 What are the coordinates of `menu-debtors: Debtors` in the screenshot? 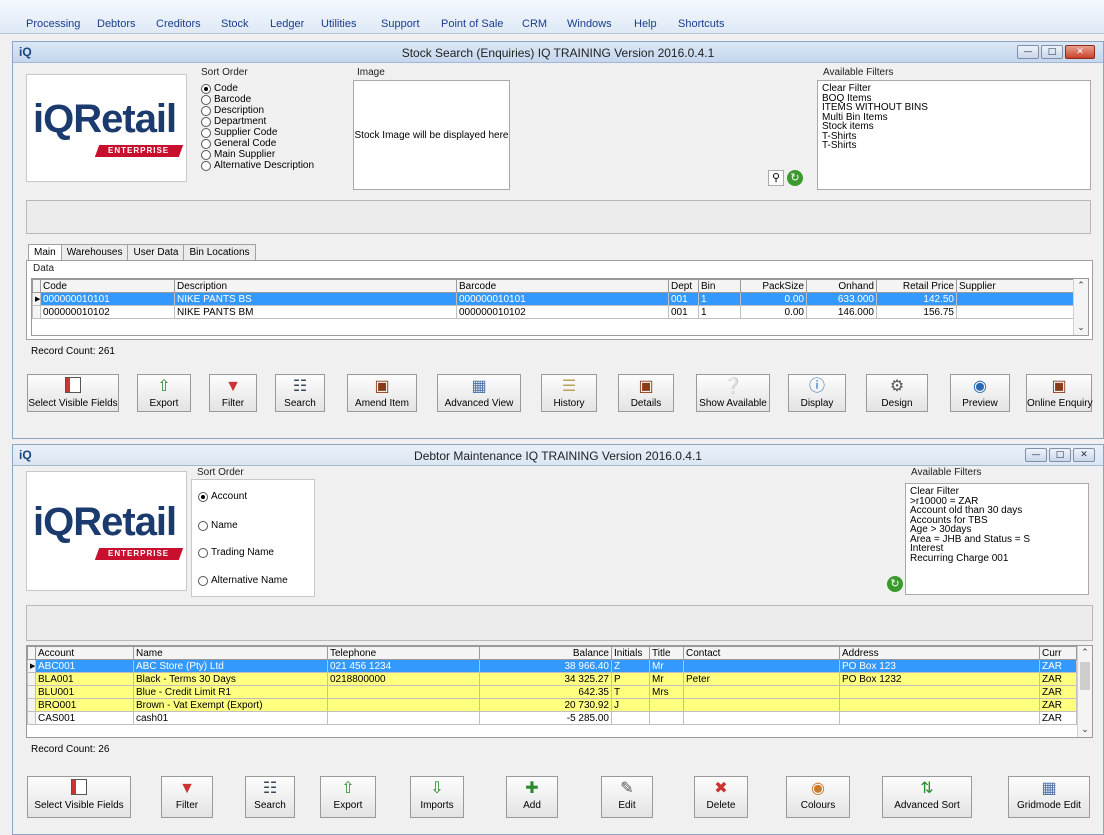 It's located at (116, 24).